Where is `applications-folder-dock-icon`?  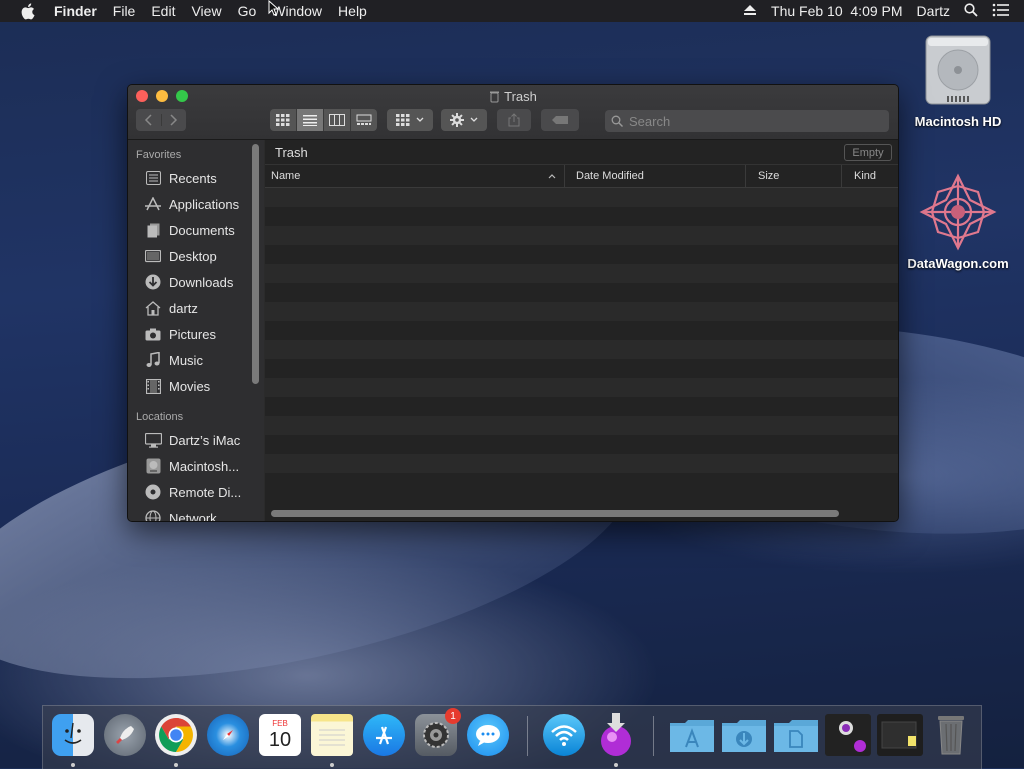
applications-folder-dock-icon is located at coordinates (692, 735).